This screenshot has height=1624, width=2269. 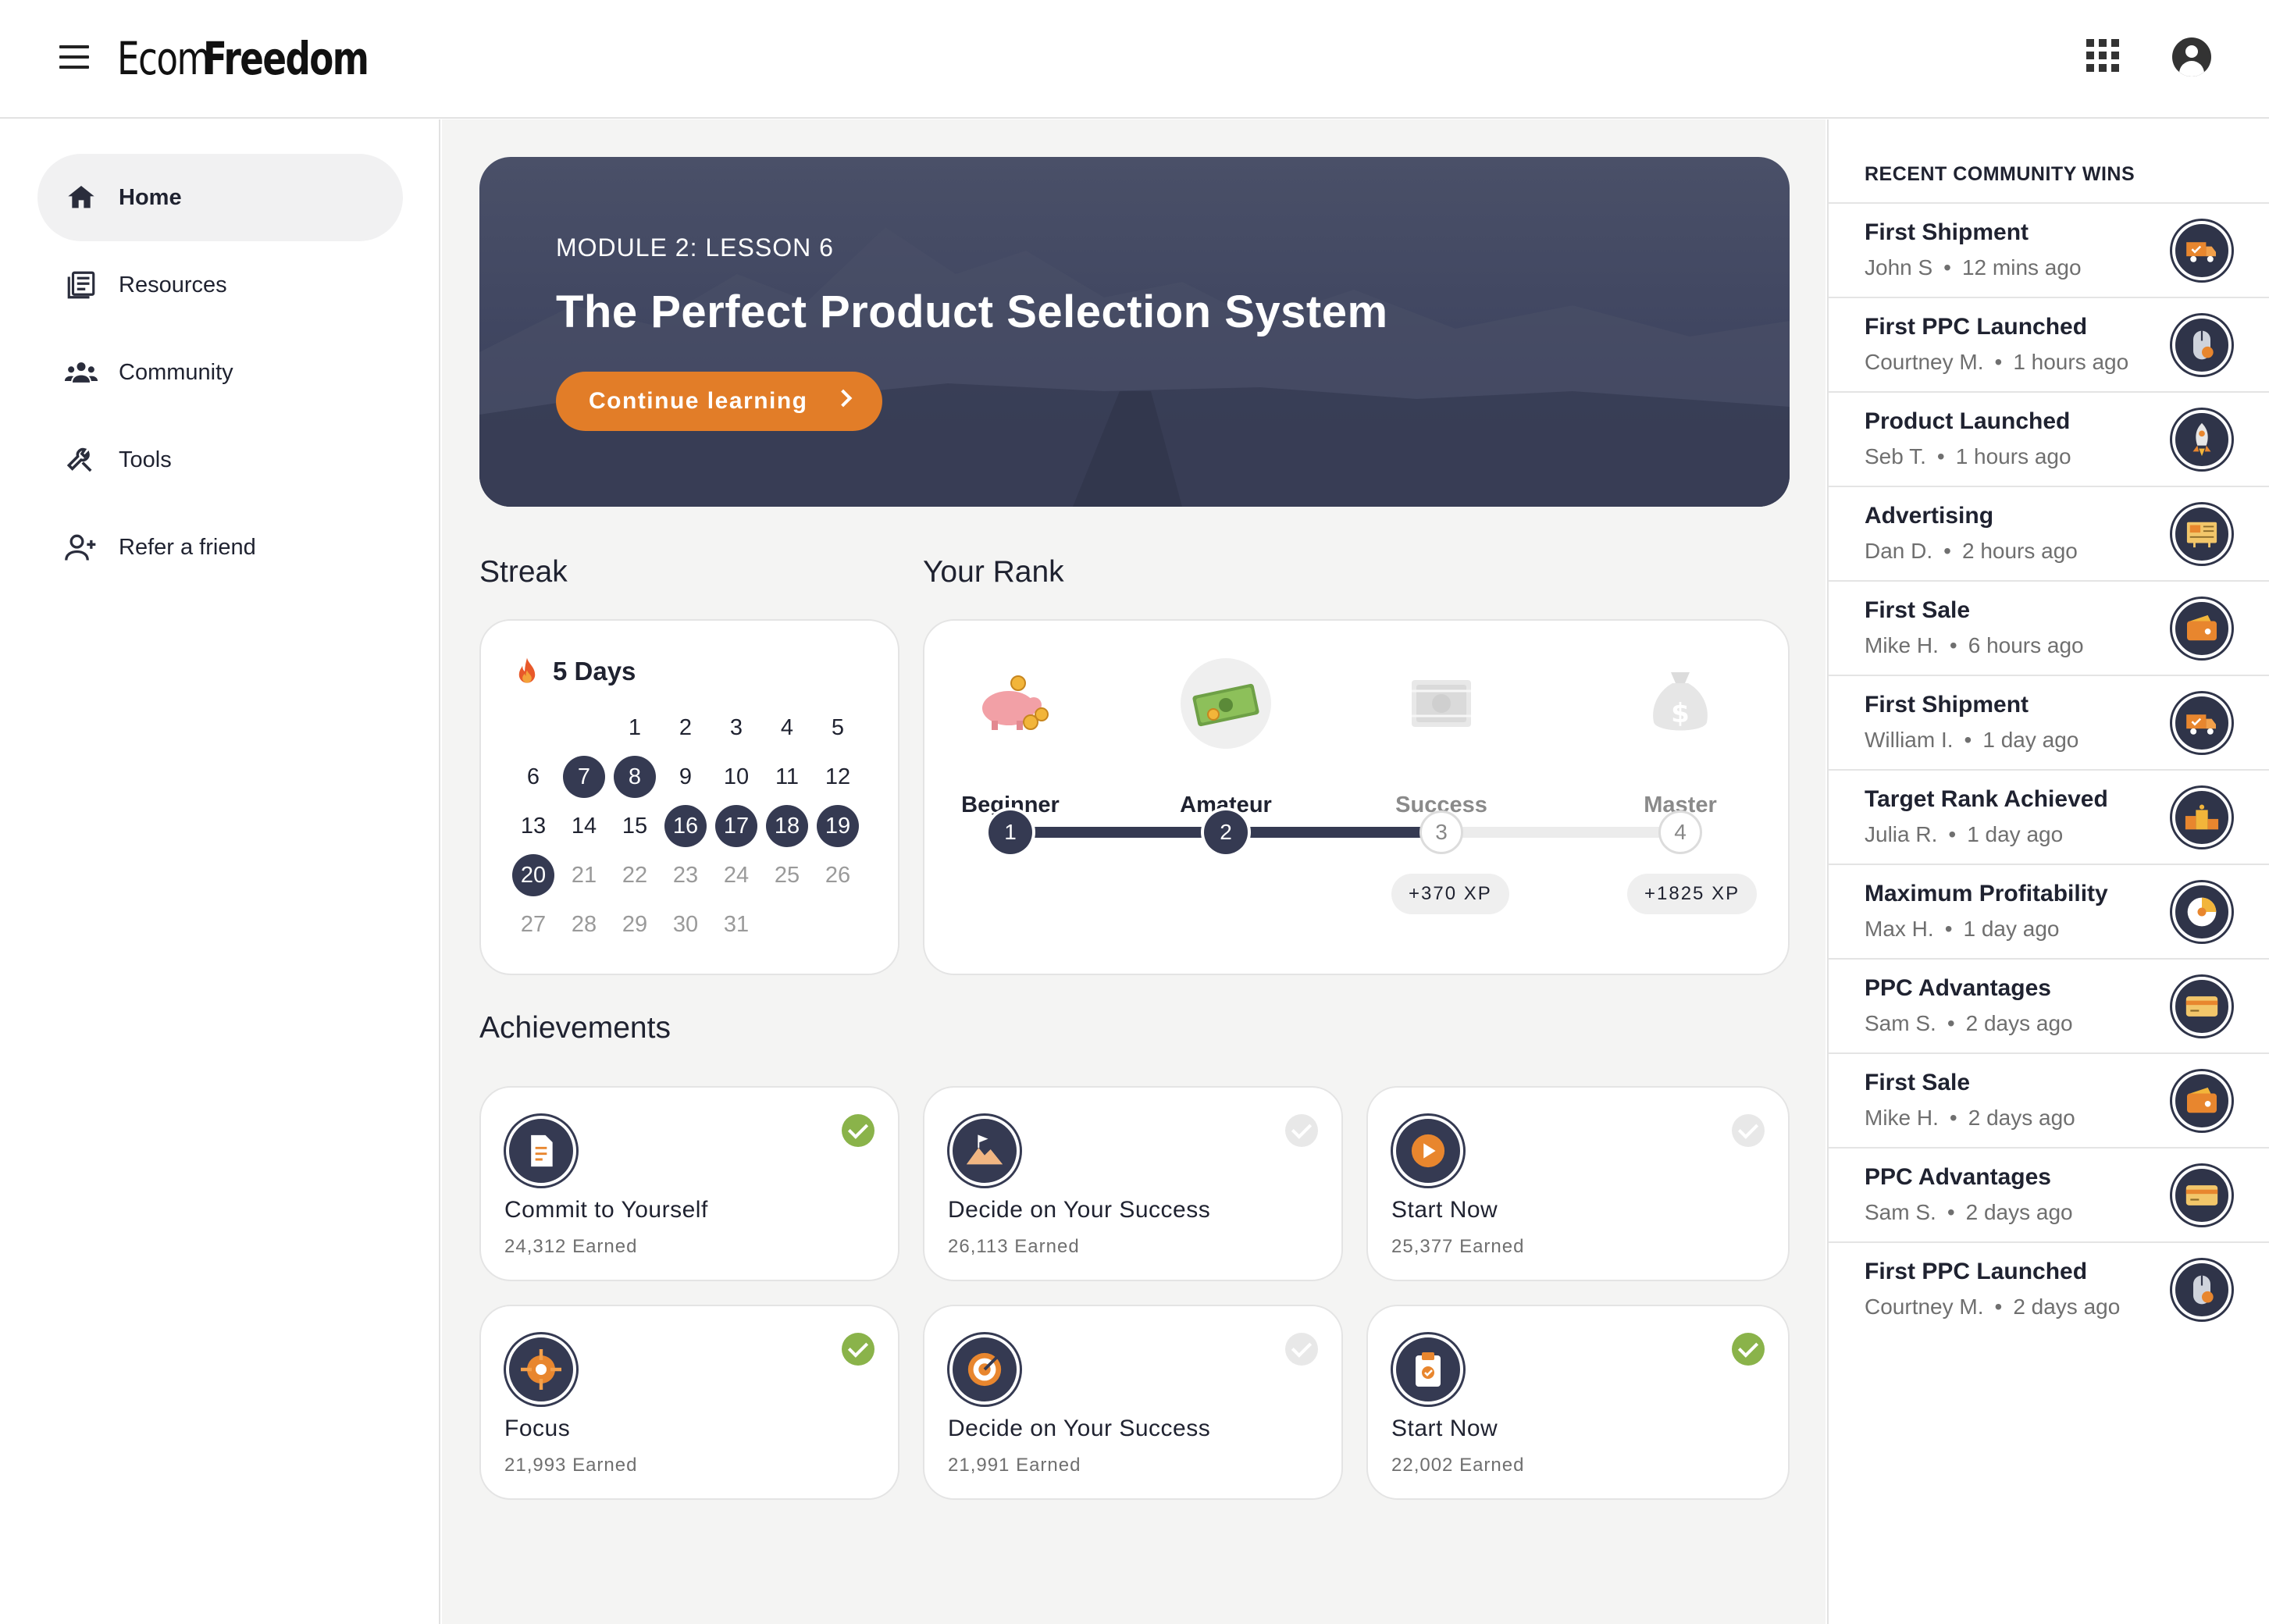 What do you see at coordinates (2202, 817) in the screenshot?
I see `podium-icon` at bounding box center [2202, 817].